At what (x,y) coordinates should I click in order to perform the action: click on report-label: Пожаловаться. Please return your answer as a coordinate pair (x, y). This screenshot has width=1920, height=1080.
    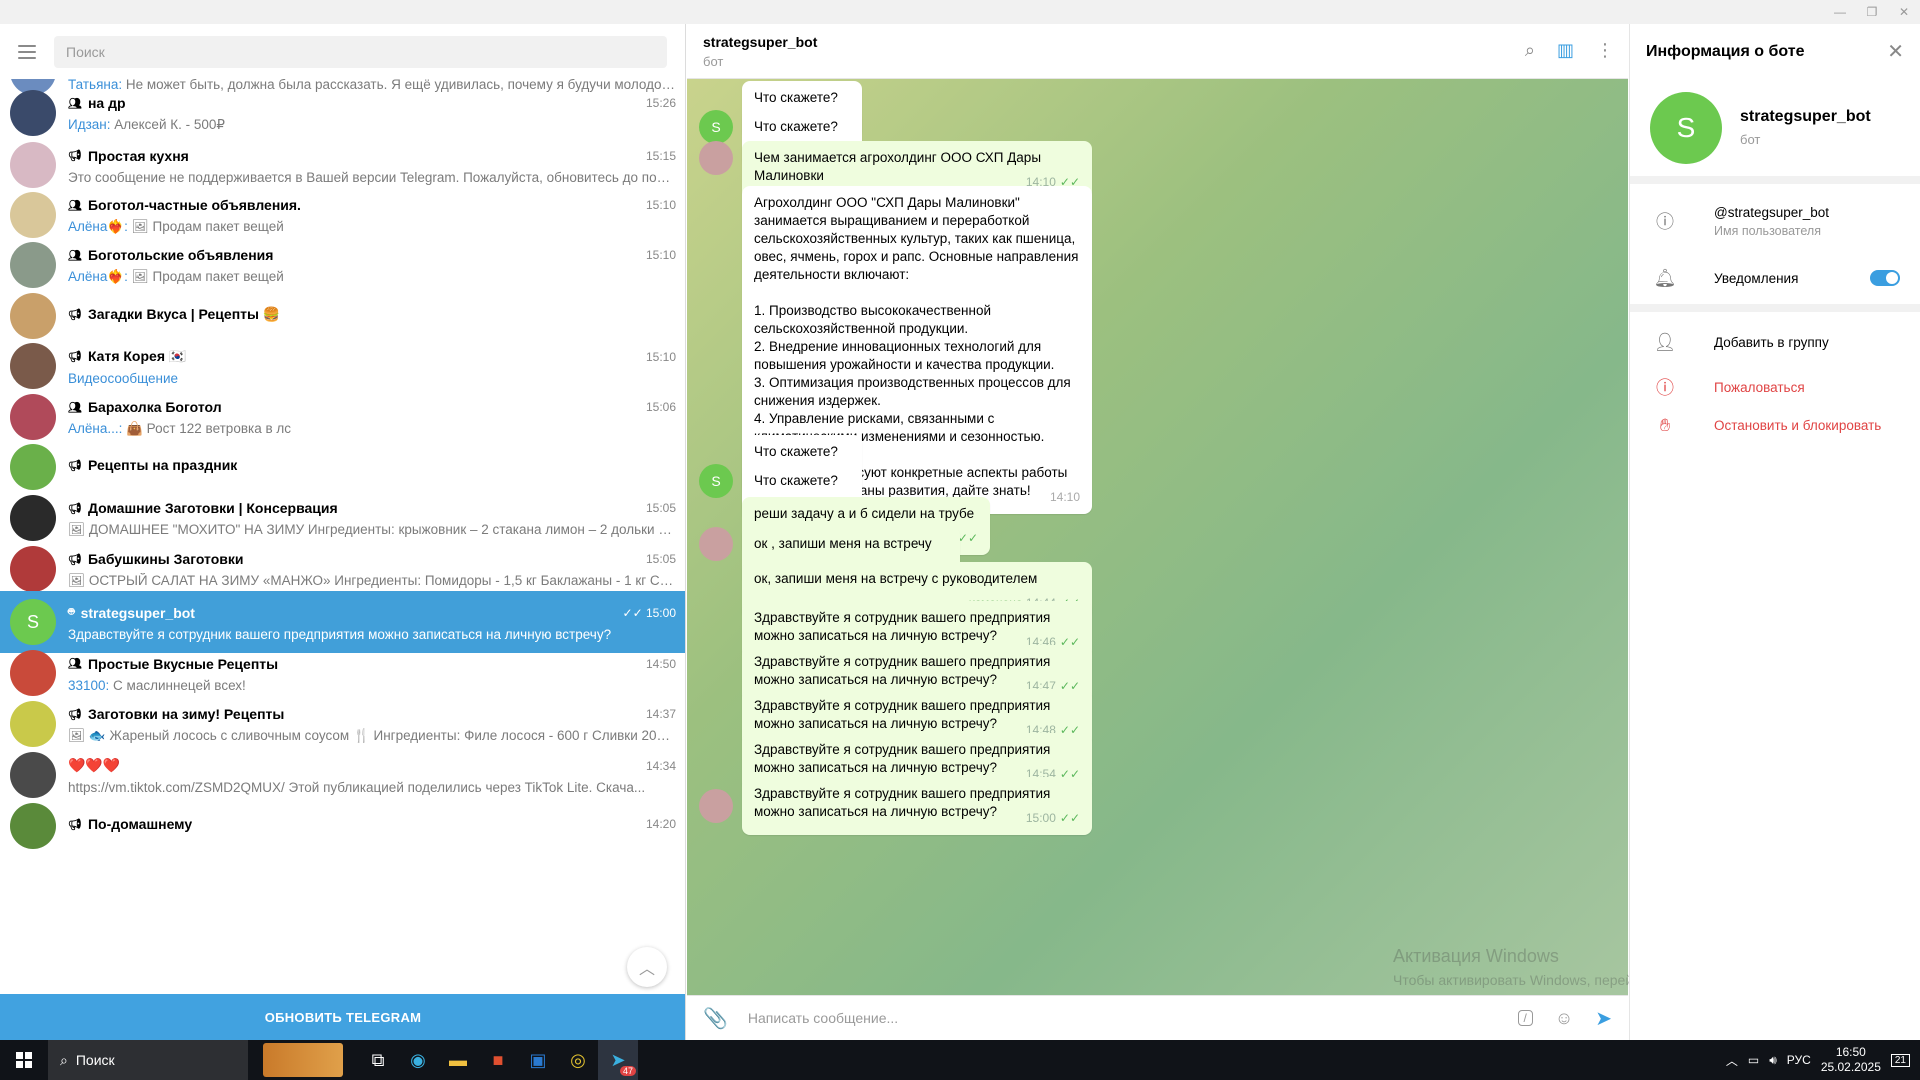
    Looking at the image, I should click on (1759, 387).